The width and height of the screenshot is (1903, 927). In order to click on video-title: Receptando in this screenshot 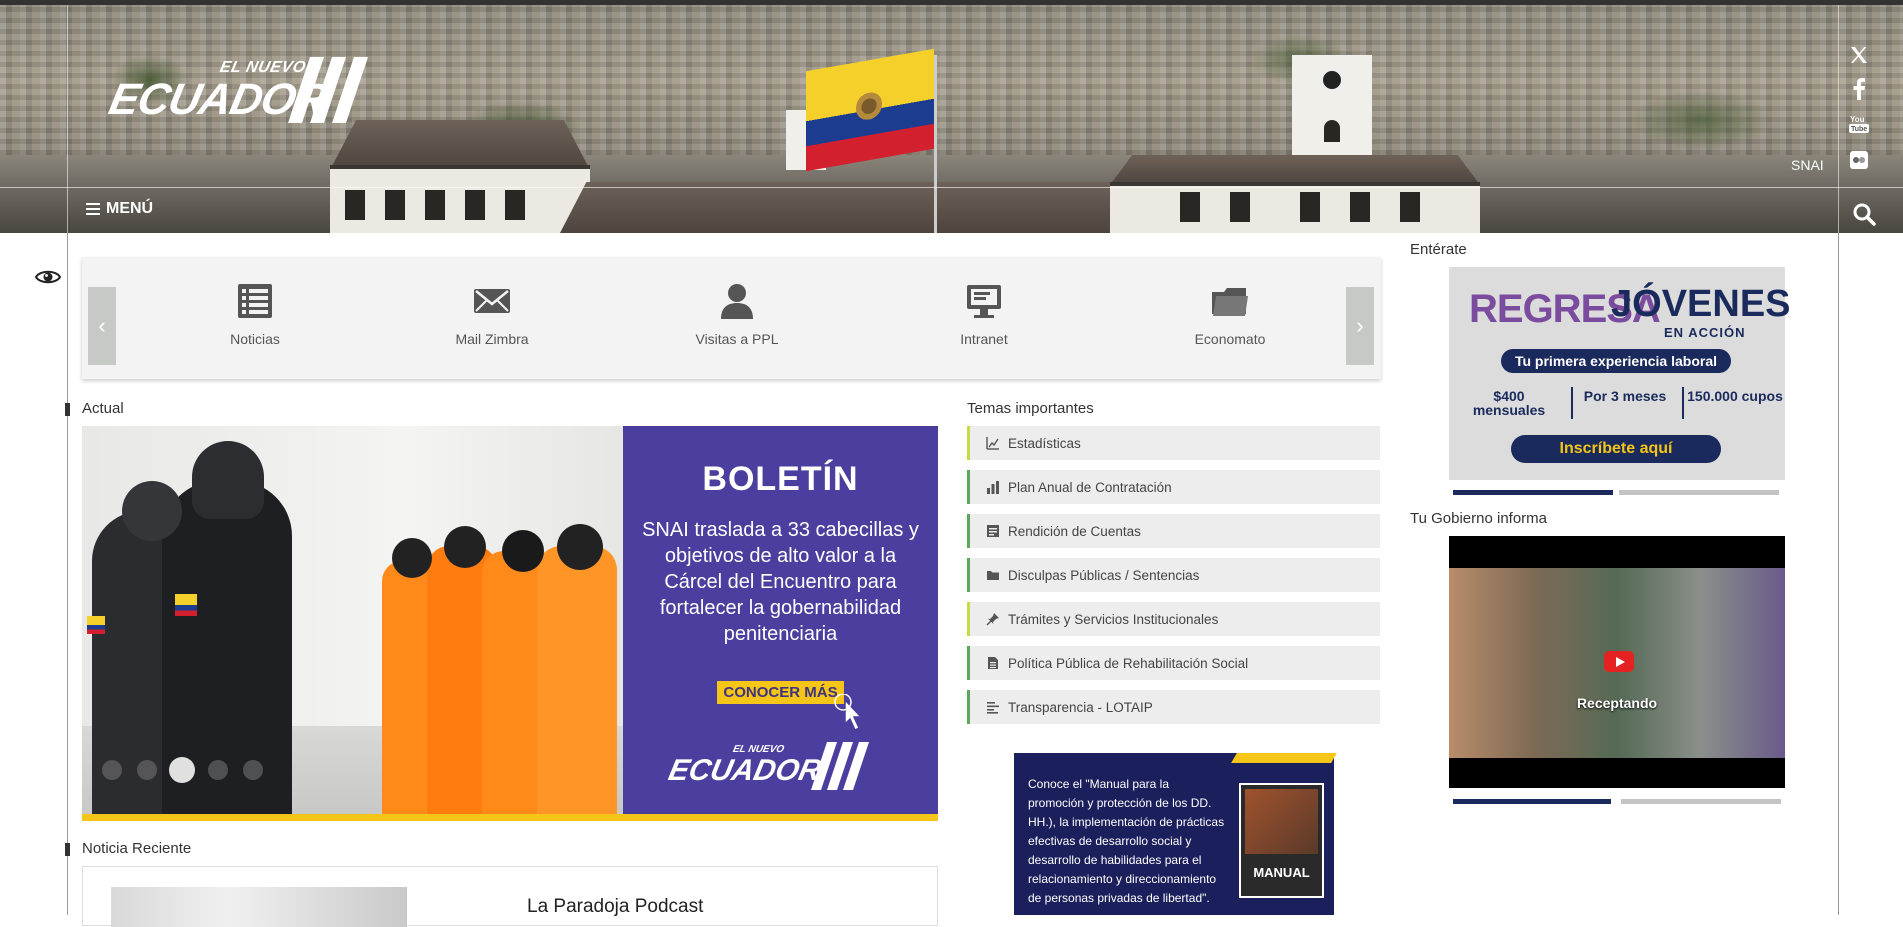, I will do `click(1617, 703)`.